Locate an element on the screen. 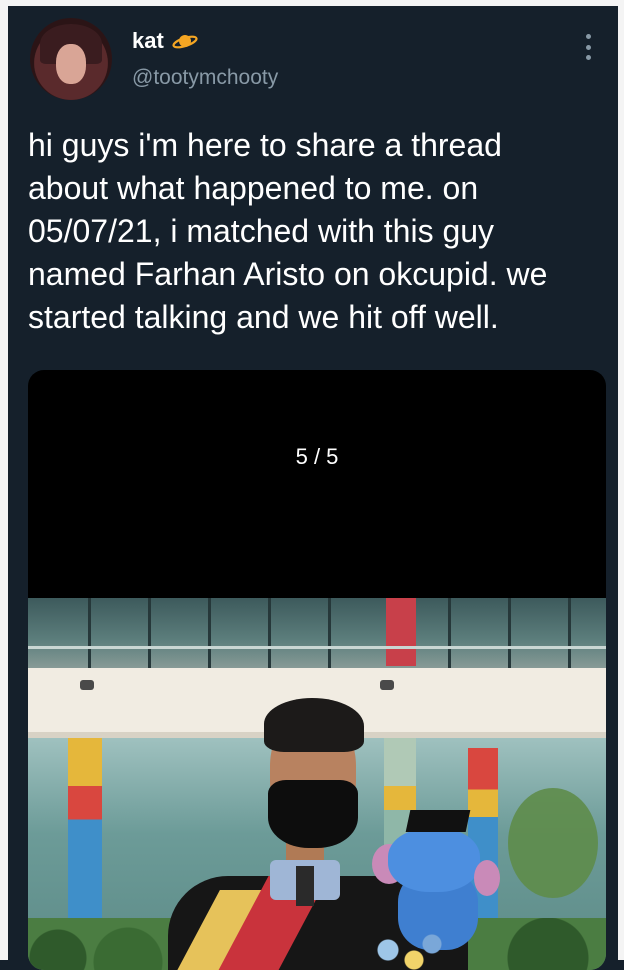 The image size is (624, 970). media-counter: 5 / 5 is located at coordinates (317, 456).